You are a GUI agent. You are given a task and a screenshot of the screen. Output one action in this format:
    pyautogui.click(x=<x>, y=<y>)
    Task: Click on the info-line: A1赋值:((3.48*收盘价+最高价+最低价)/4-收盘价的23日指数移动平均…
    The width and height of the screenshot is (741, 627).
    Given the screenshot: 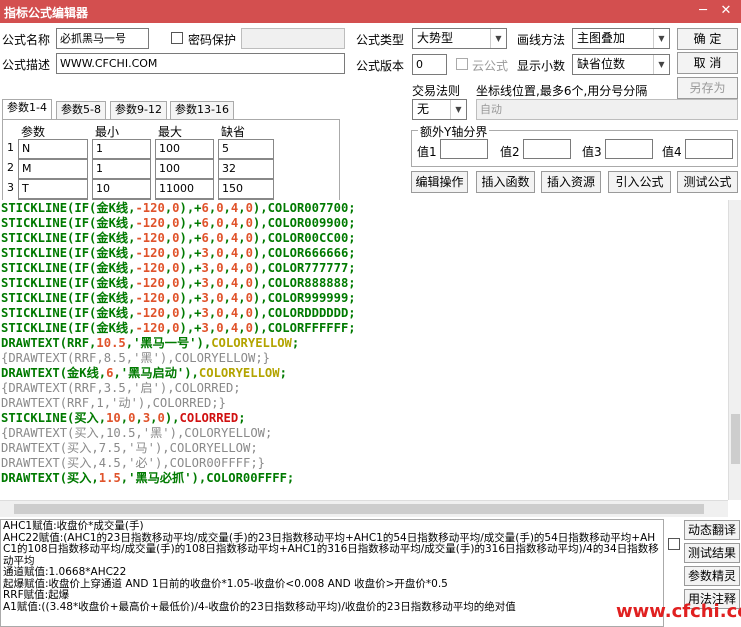 What is the action you would take?
    pyautogui.click(x=259, y=606)
    